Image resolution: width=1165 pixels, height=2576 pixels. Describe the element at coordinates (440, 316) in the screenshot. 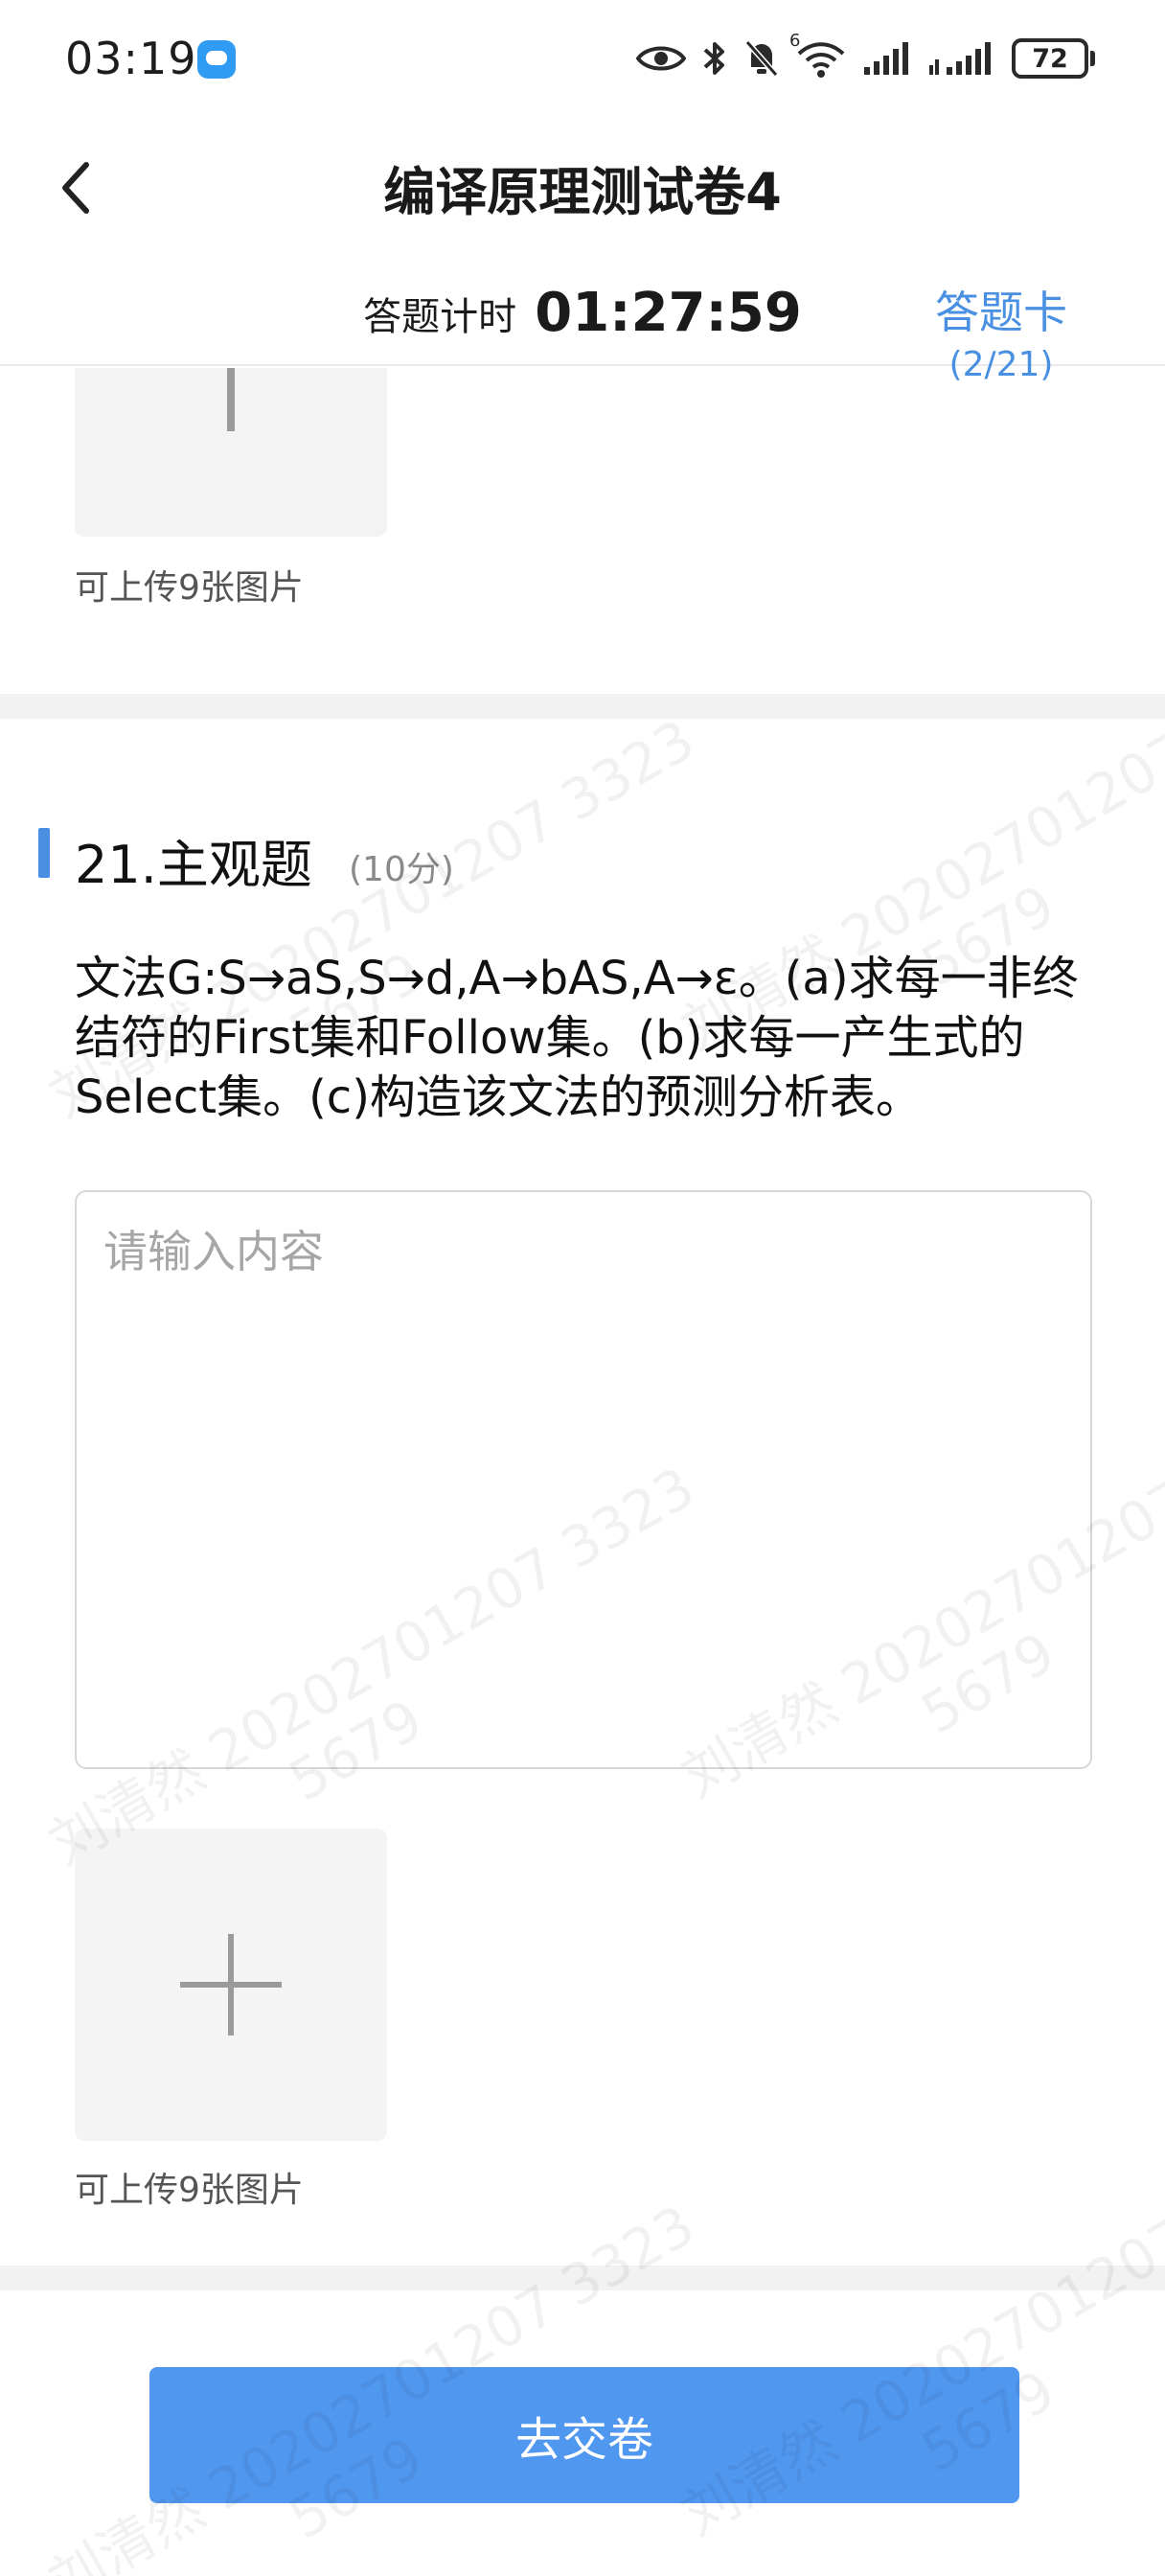

I see `timer-label: 答题计时` at that location.